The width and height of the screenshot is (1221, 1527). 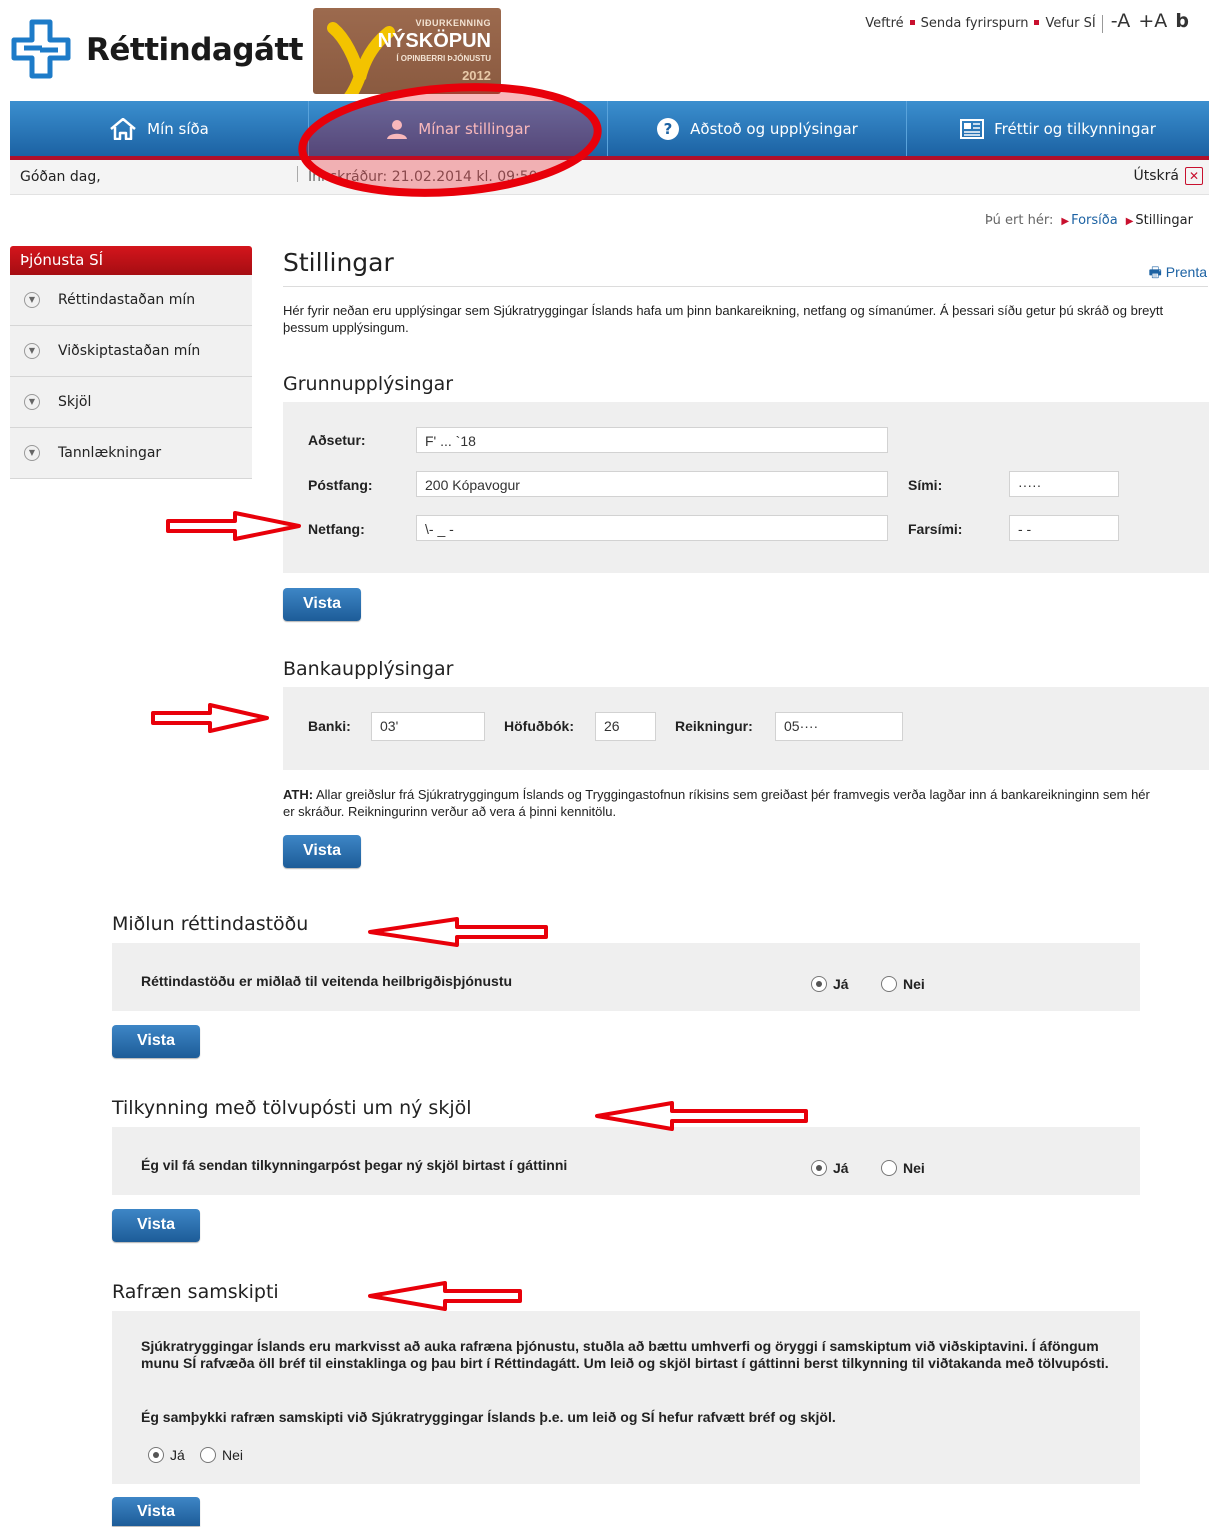 I want to click on mediation-yes-option: Já, so click(x=830, y=984).